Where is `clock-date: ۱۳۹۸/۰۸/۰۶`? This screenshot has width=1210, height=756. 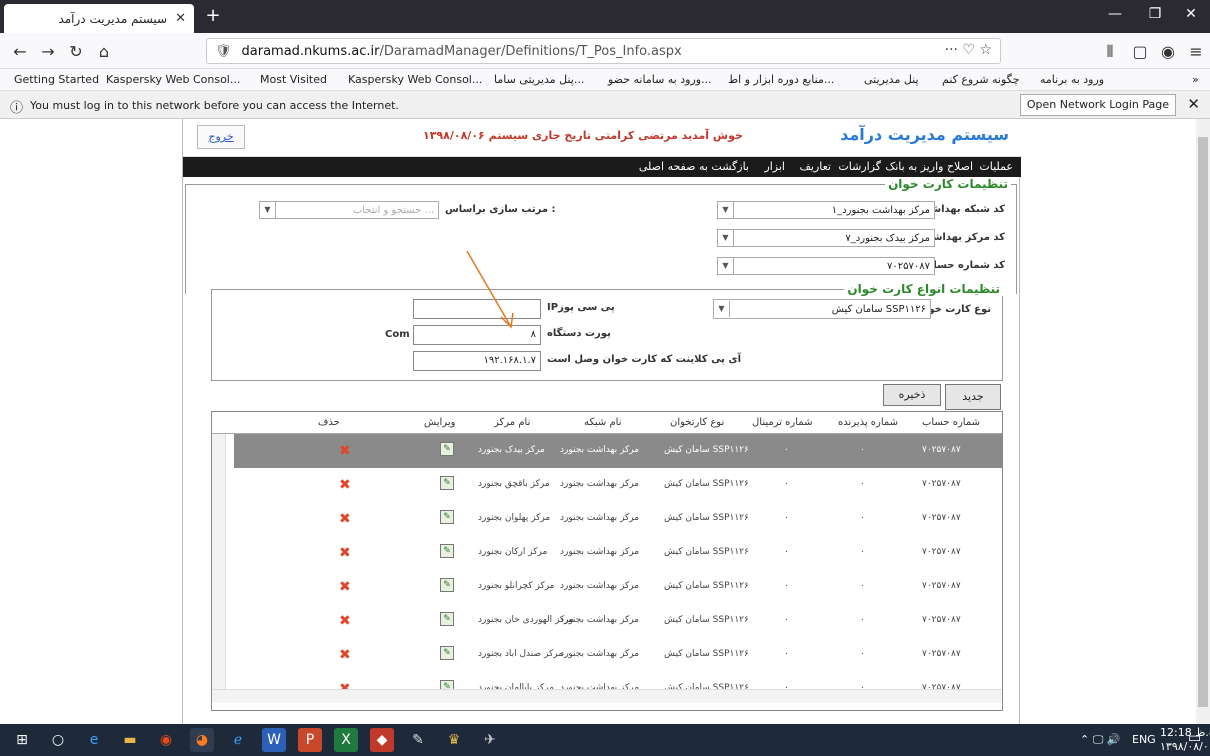
clock-date: ۱۳۹۸/۰۸/۰۶ is located at coordinates (1185, 746).